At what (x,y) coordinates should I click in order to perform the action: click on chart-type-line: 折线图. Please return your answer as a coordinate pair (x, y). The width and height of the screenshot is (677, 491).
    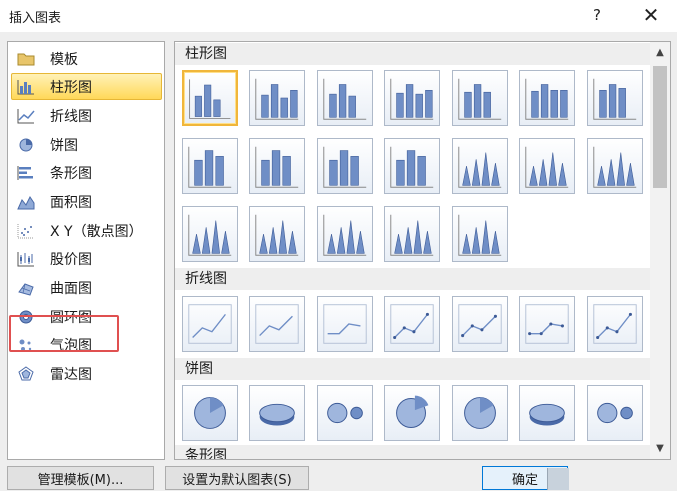
    Looking at the image, I should click on (86, 115).